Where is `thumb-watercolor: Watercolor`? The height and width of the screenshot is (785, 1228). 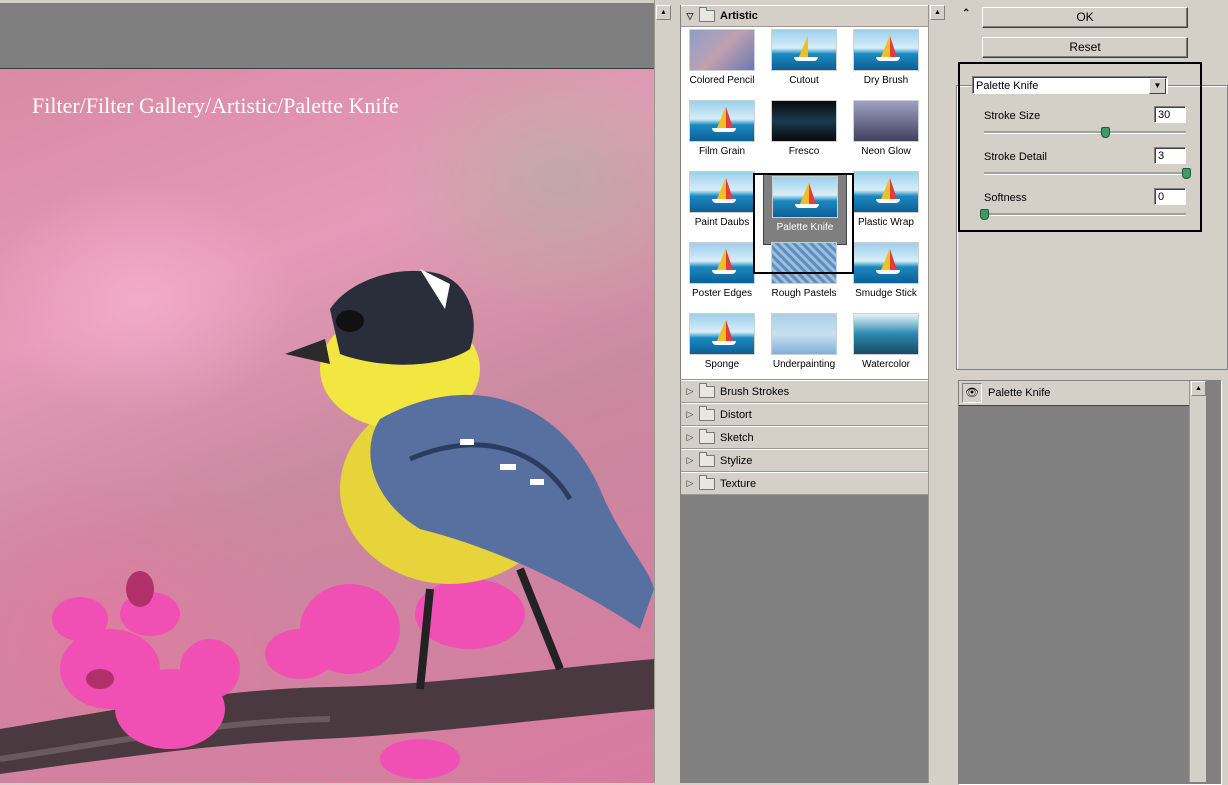
thumb-watercolor: Watercolor is located at coordinates (886, 346).